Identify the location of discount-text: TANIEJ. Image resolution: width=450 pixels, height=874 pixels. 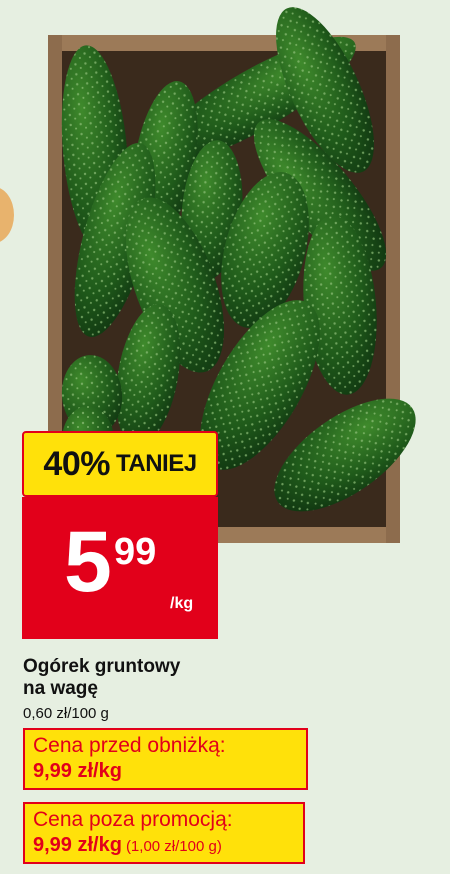
(156, 463).